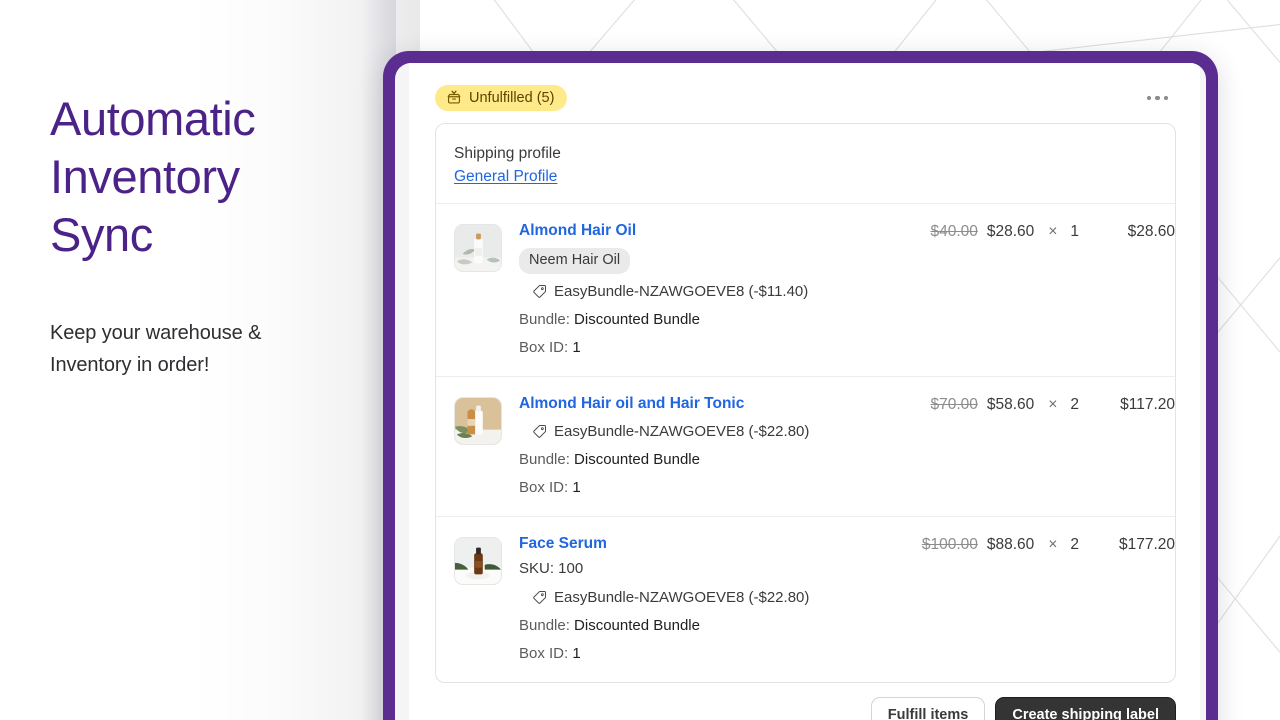 The height and width of the screenshot is (720, 1280). What do you see at coordinates (575, 261) in the screenshot?
I see `variant-badge: Neem Hair Oil` at bounding box center [575, 261].